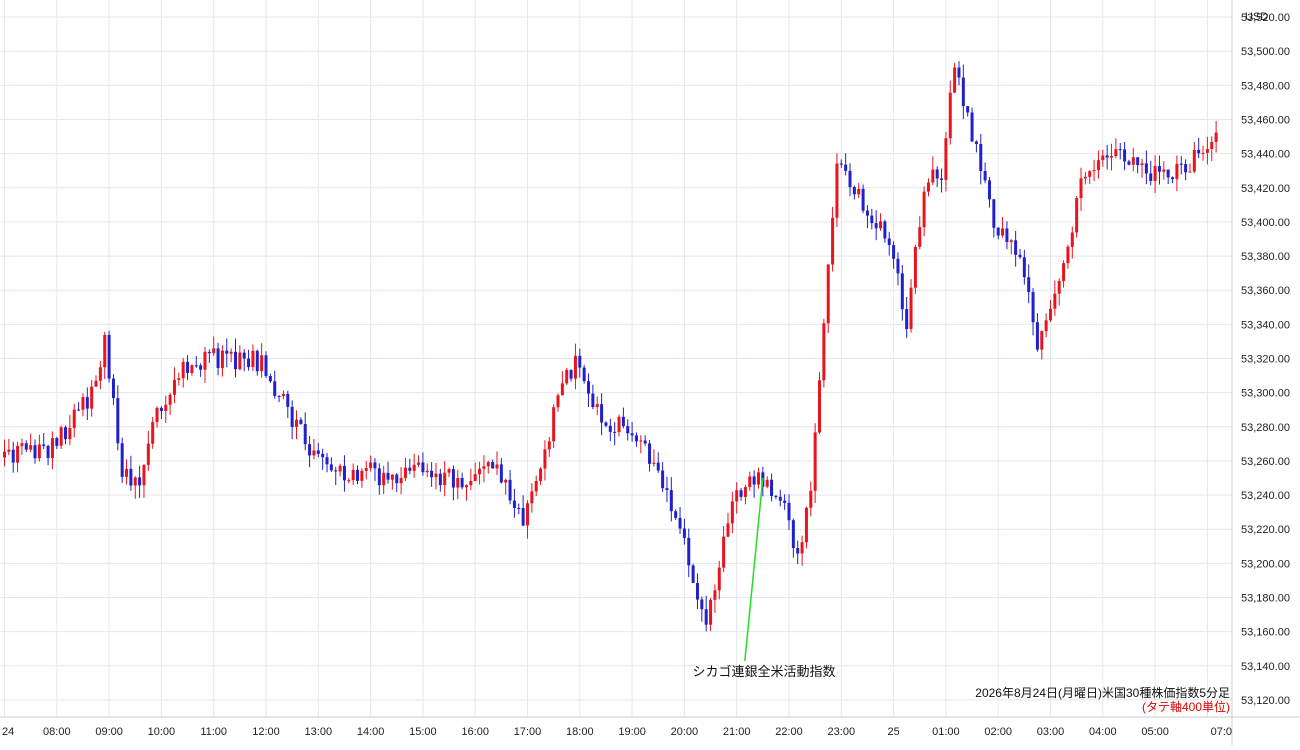 This screenshot has height=750, width=1300. I want to click on y-tick-label: 53,260.00, so click(1265, 462).